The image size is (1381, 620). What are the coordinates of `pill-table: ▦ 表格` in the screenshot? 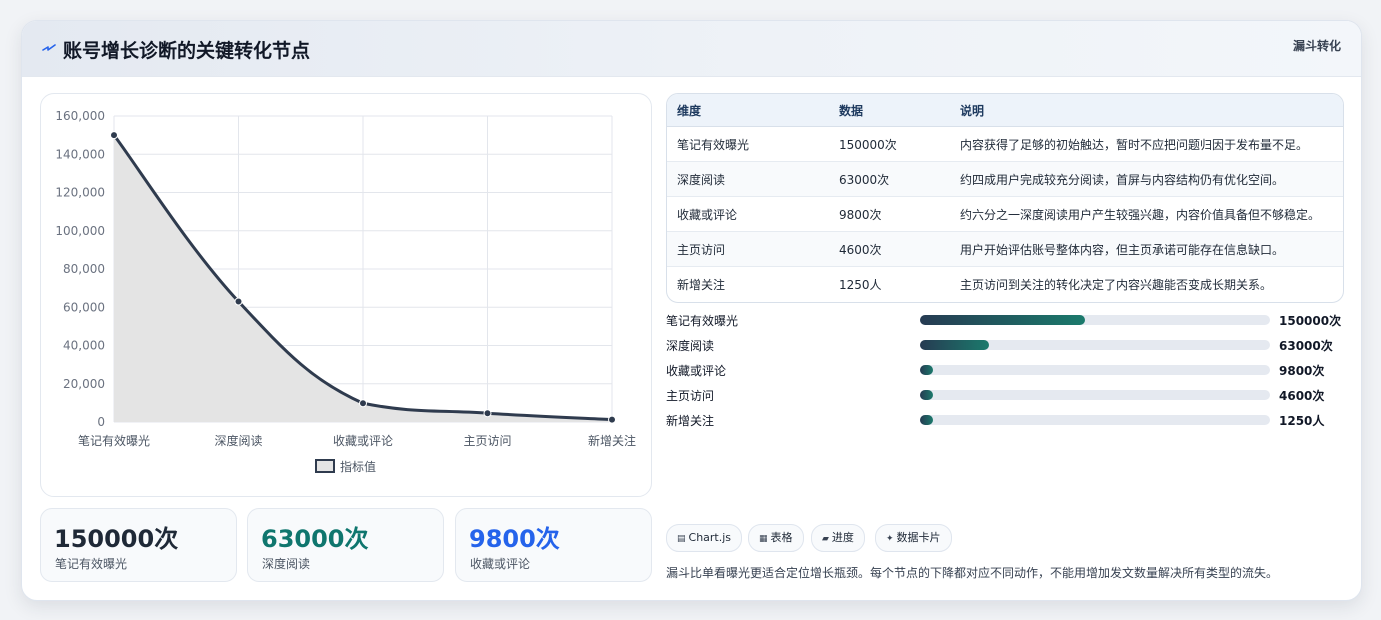 It's located at (776, 538).